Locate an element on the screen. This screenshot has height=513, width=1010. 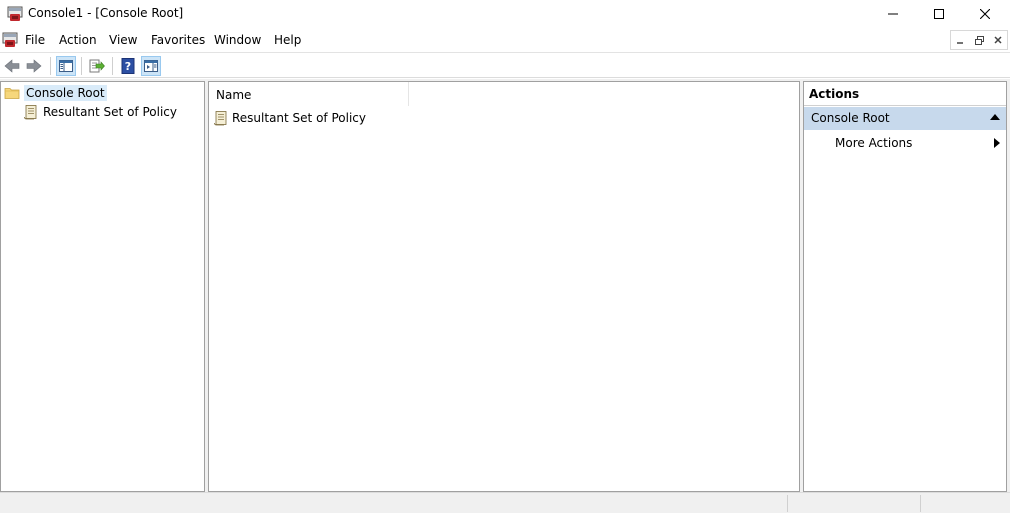
forward-button is located at coordinates (34, 66).